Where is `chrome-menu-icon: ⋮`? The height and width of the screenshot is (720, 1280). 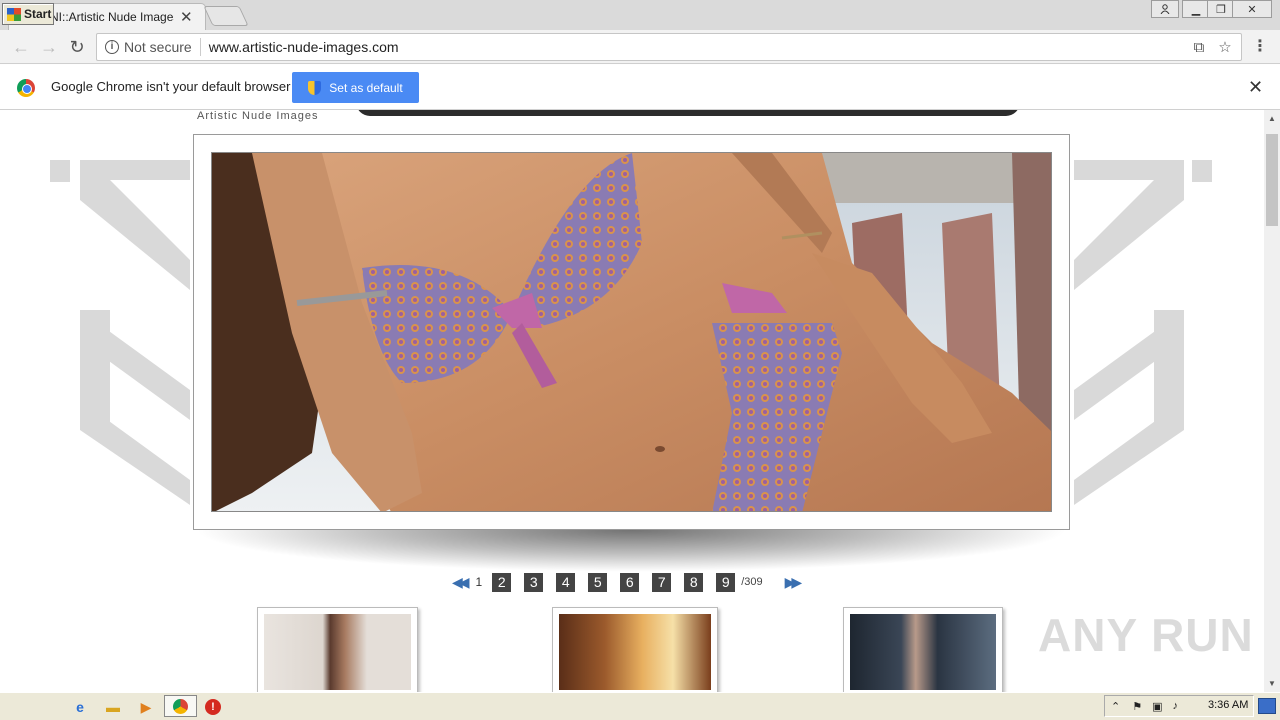
chrome-menu-icon: ⋮ is located at coordinates (1260, 48).